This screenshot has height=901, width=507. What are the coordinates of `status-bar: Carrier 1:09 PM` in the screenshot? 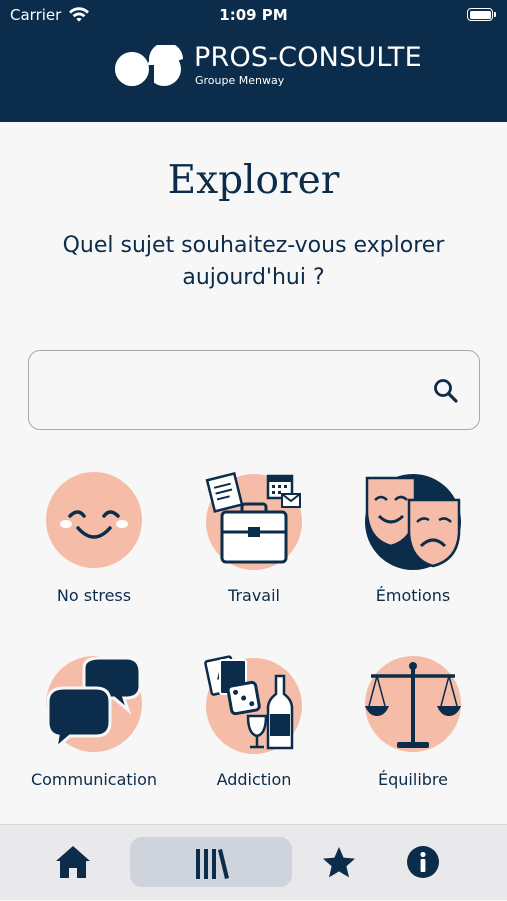 It's located at (253, 15).